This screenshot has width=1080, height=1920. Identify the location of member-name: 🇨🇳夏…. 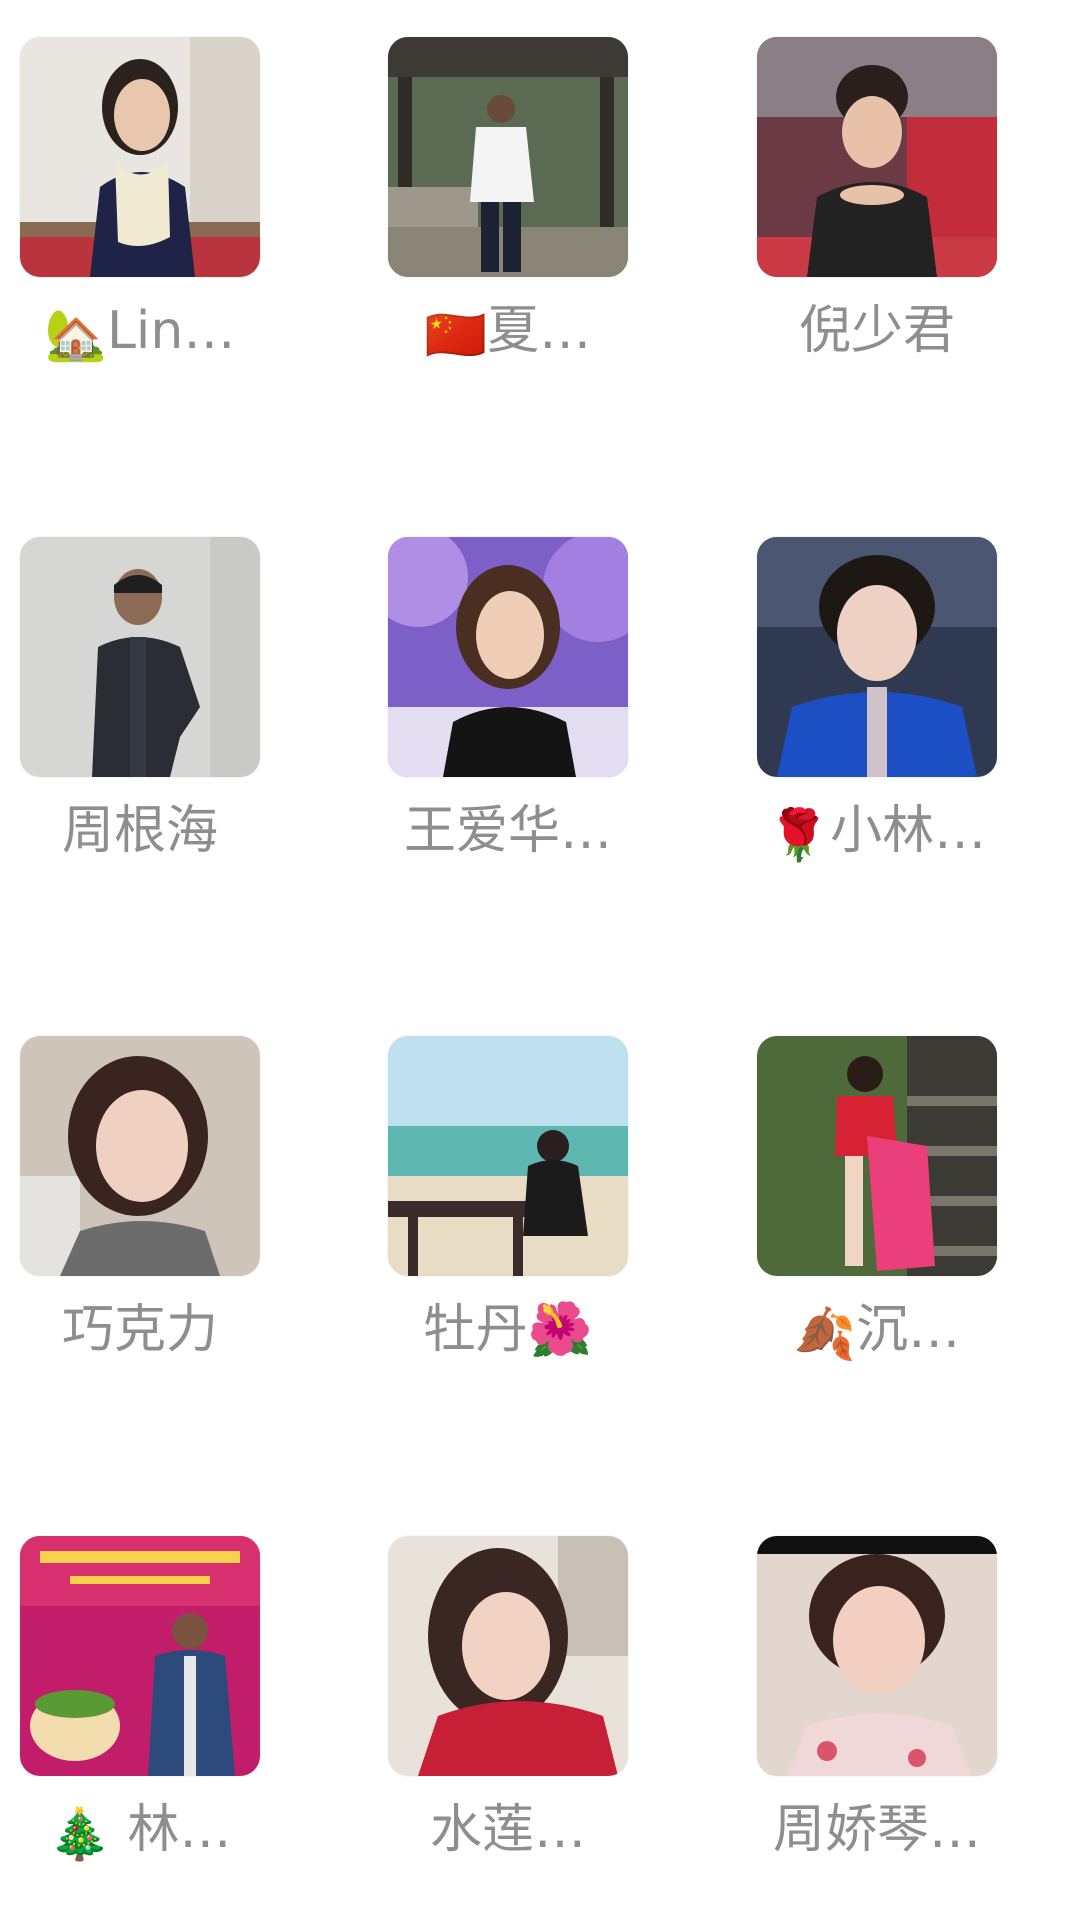
(508, 332).